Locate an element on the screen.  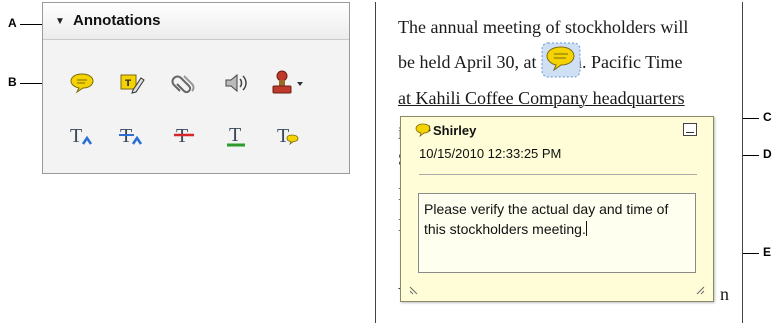
text-edit-tool: T is located at coordinates (132, 83).